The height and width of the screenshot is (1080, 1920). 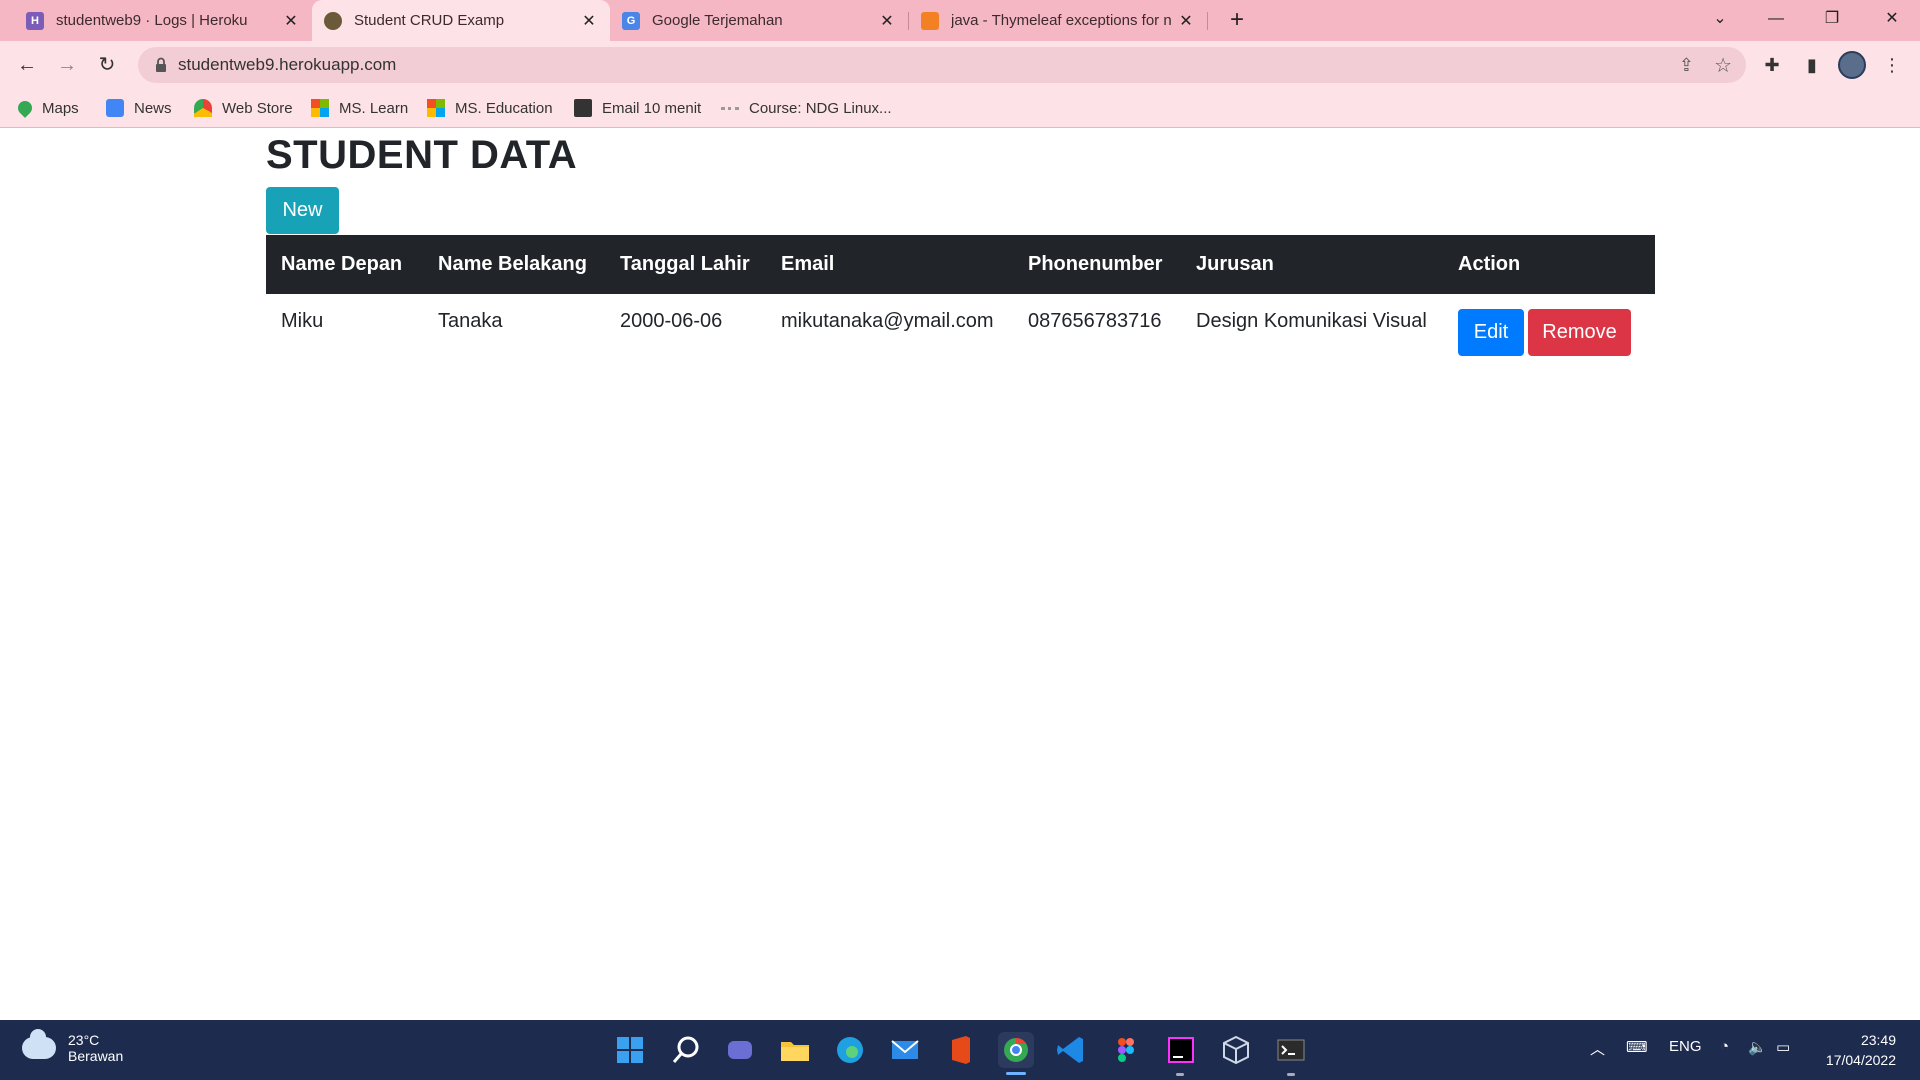 I want to click on chrome-icon, so click(x=1016, y=1050).